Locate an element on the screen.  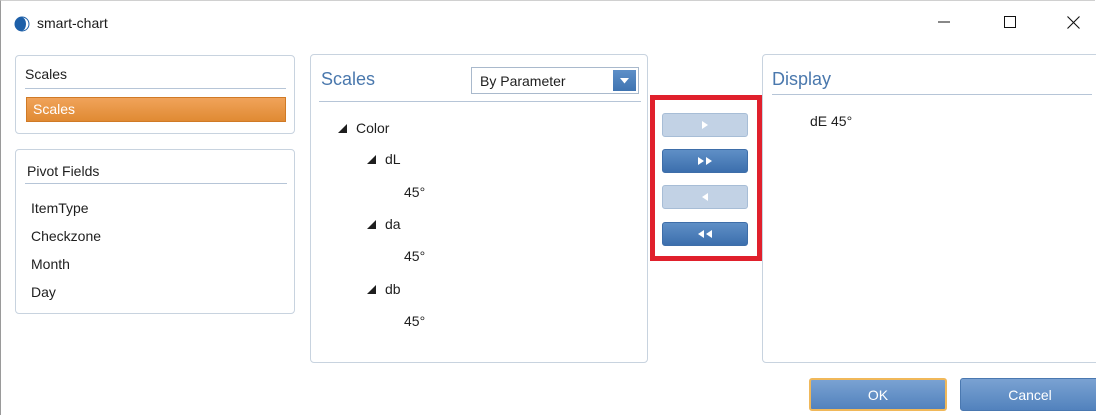
tree-leaf-da-45: 45° is located at coordinates (414, 256).